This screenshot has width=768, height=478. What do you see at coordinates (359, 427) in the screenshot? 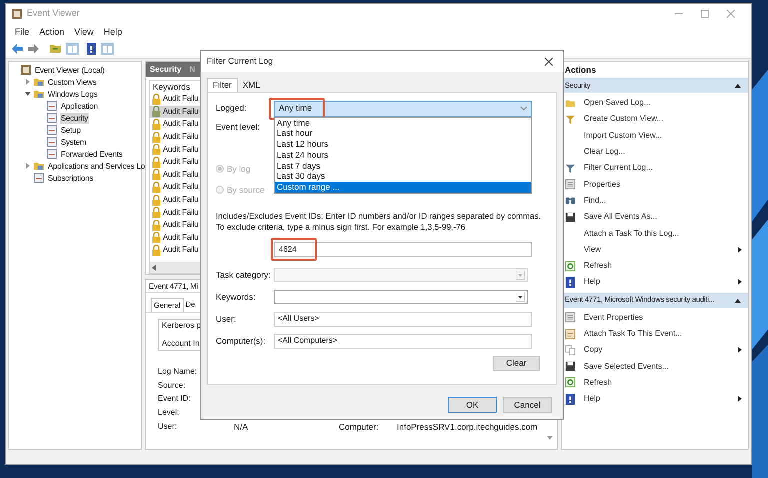
I see `field-label: Computer:` at bounding box center [359, 427].